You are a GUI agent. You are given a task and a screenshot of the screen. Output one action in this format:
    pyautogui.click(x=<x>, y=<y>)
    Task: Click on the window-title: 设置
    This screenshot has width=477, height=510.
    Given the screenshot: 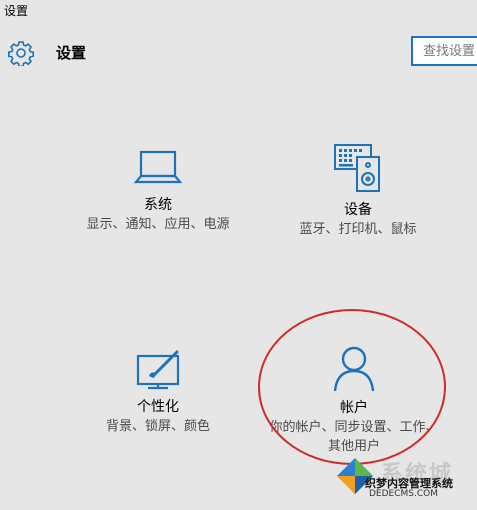 What is the action you would take?
    pyautogui.click(x=16, y=11)
    